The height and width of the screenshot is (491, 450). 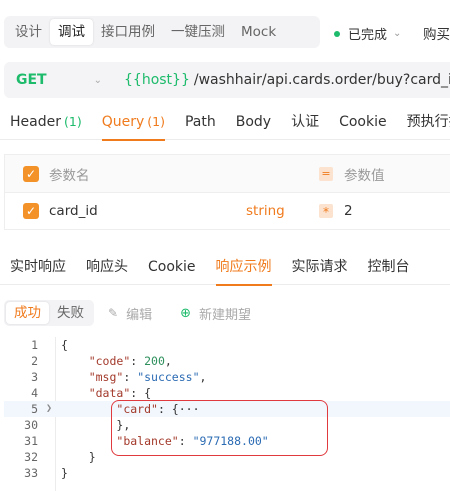 What do you see at coordinates (227, 361) in the screenshot?
I see `code-line: 2 "code": 200,` at bounding box center [227, 361].